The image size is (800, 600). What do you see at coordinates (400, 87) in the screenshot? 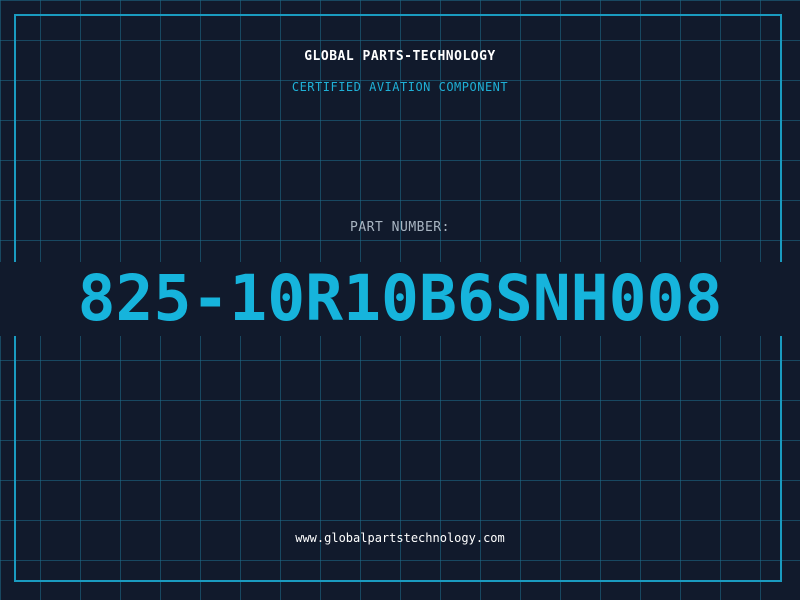
I see `tagline: CERTIFIED AVIATION COMPONENT` at bounding box center [400, 87].